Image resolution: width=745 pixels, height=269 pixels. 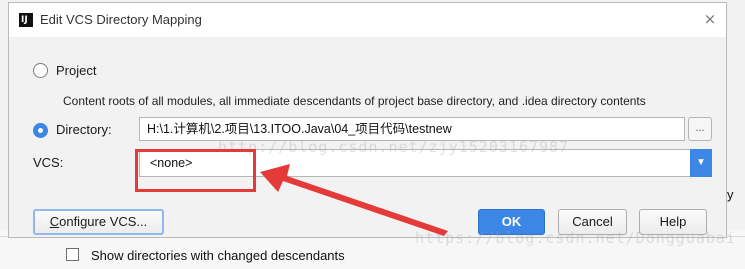 What do you see at coordinates (394, 147) in the screenshot?
I see `watermark-top: http://blog.csdn.net/zjy15203167987` at bounding box center [394, 147].